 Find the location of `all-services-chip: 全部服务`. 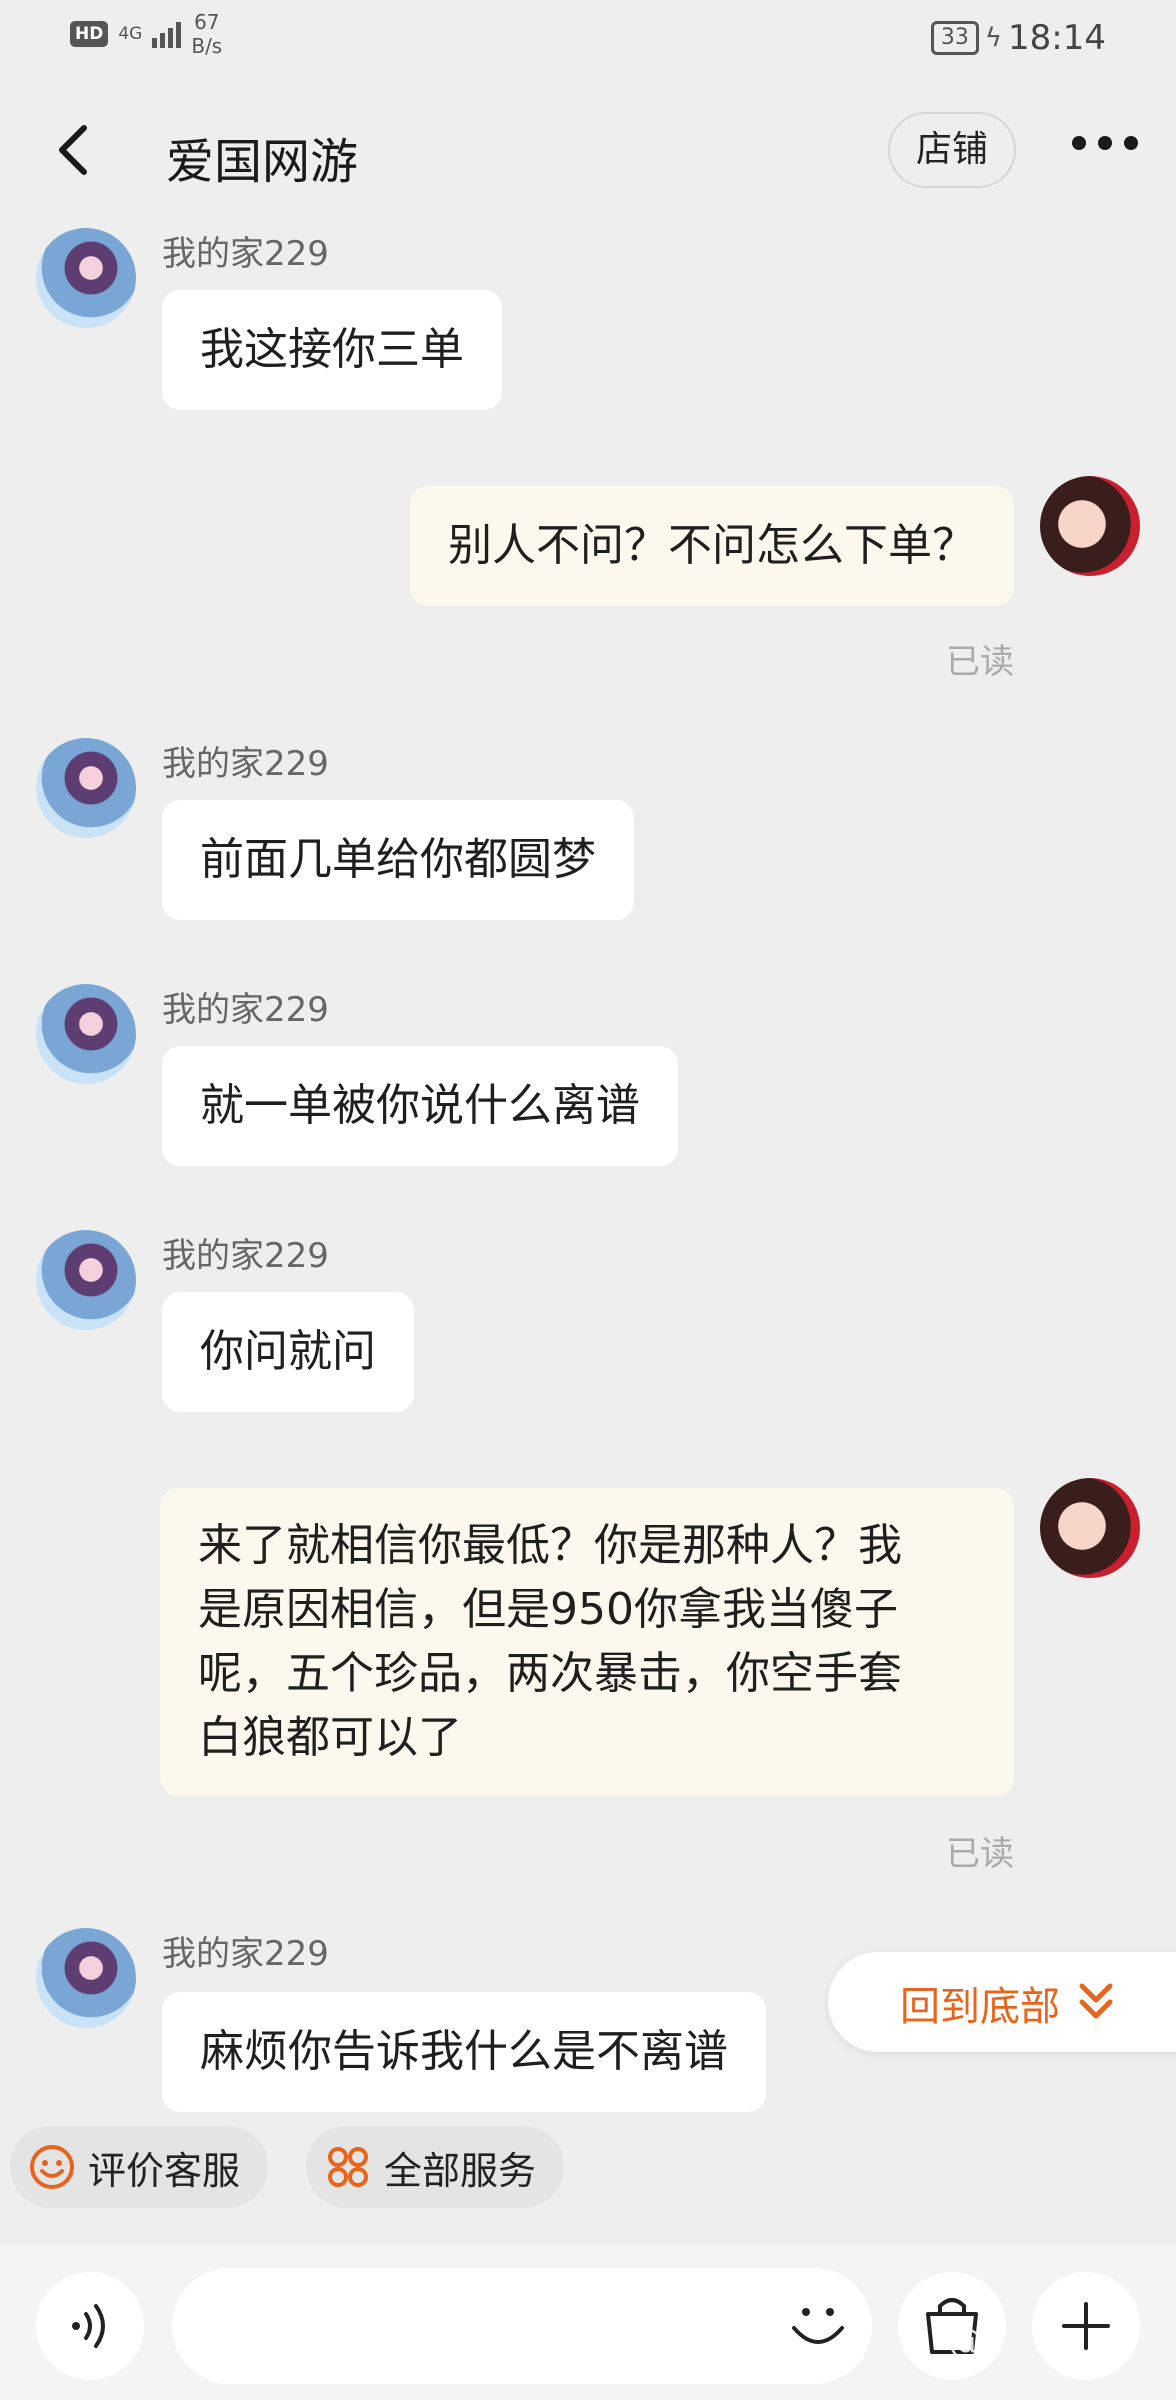

all-services-chip: 全部服务 is located at coordinates (435, 2167).